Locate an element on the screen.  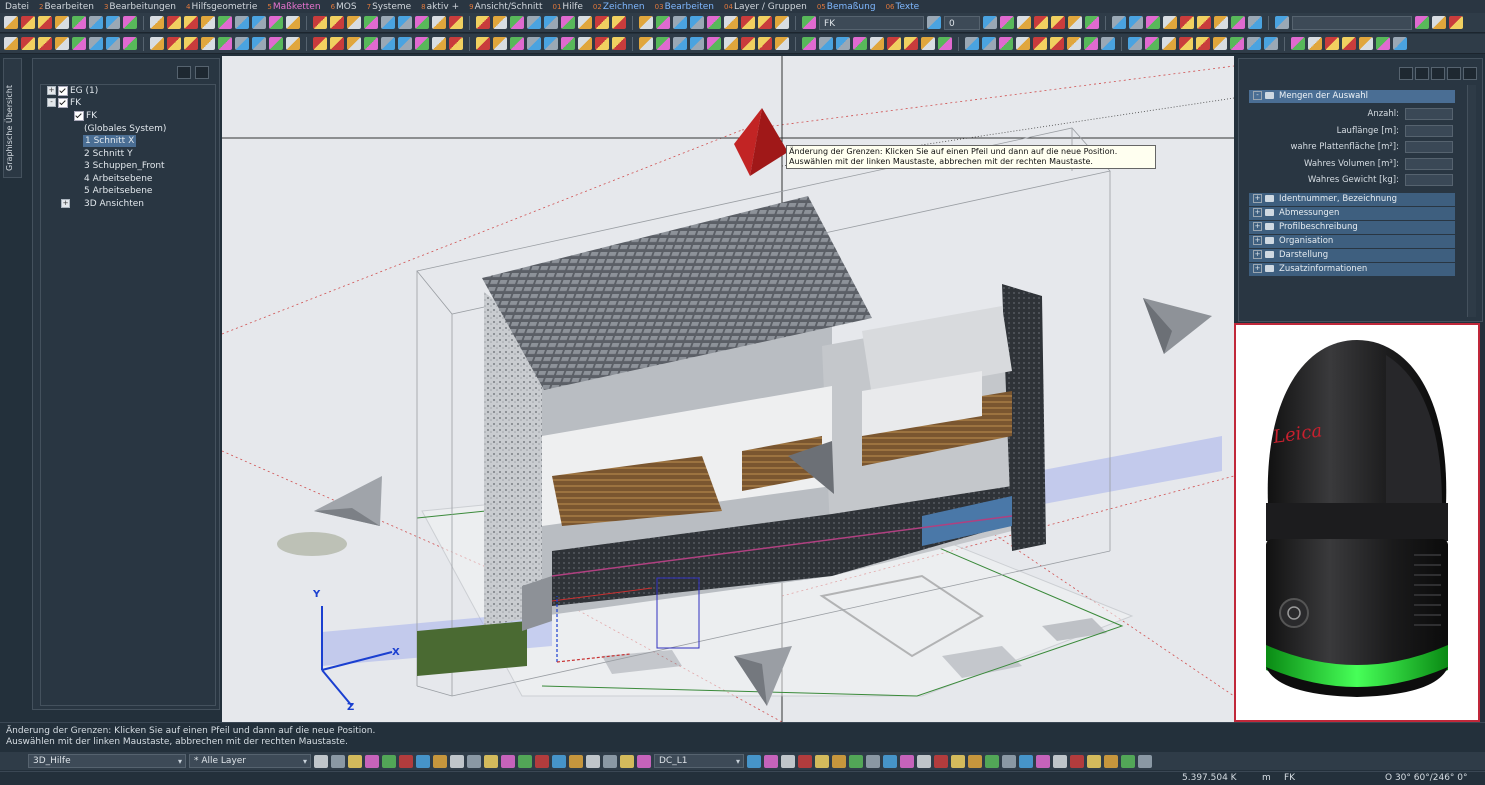
menu-item-7: 7Systeme is located at coordinates (389, 7).